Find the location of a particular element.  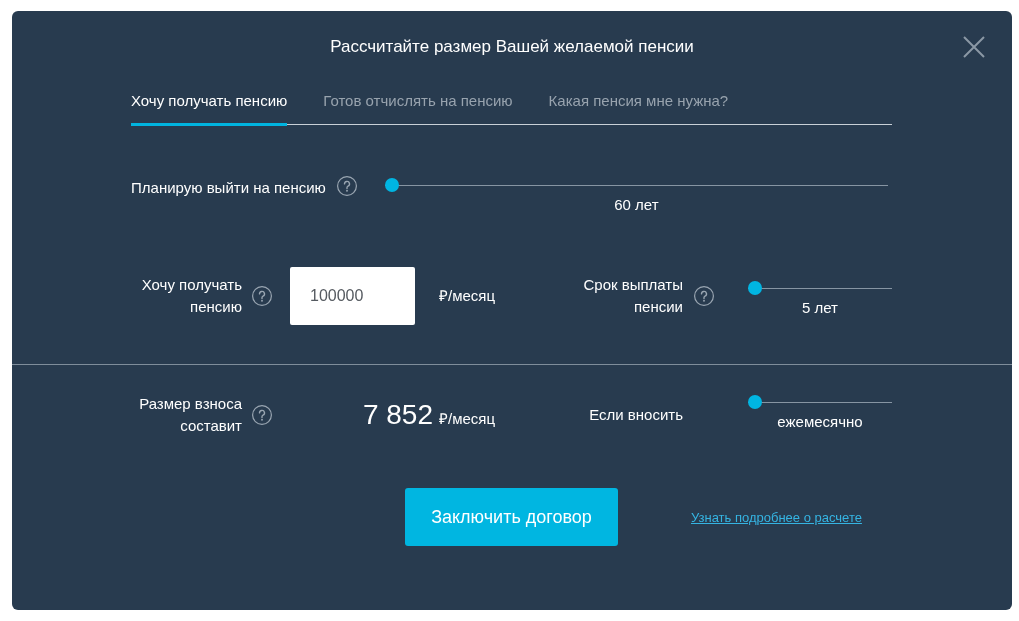

field-label: Размер взноса составит is located at coordinates (190, 415).